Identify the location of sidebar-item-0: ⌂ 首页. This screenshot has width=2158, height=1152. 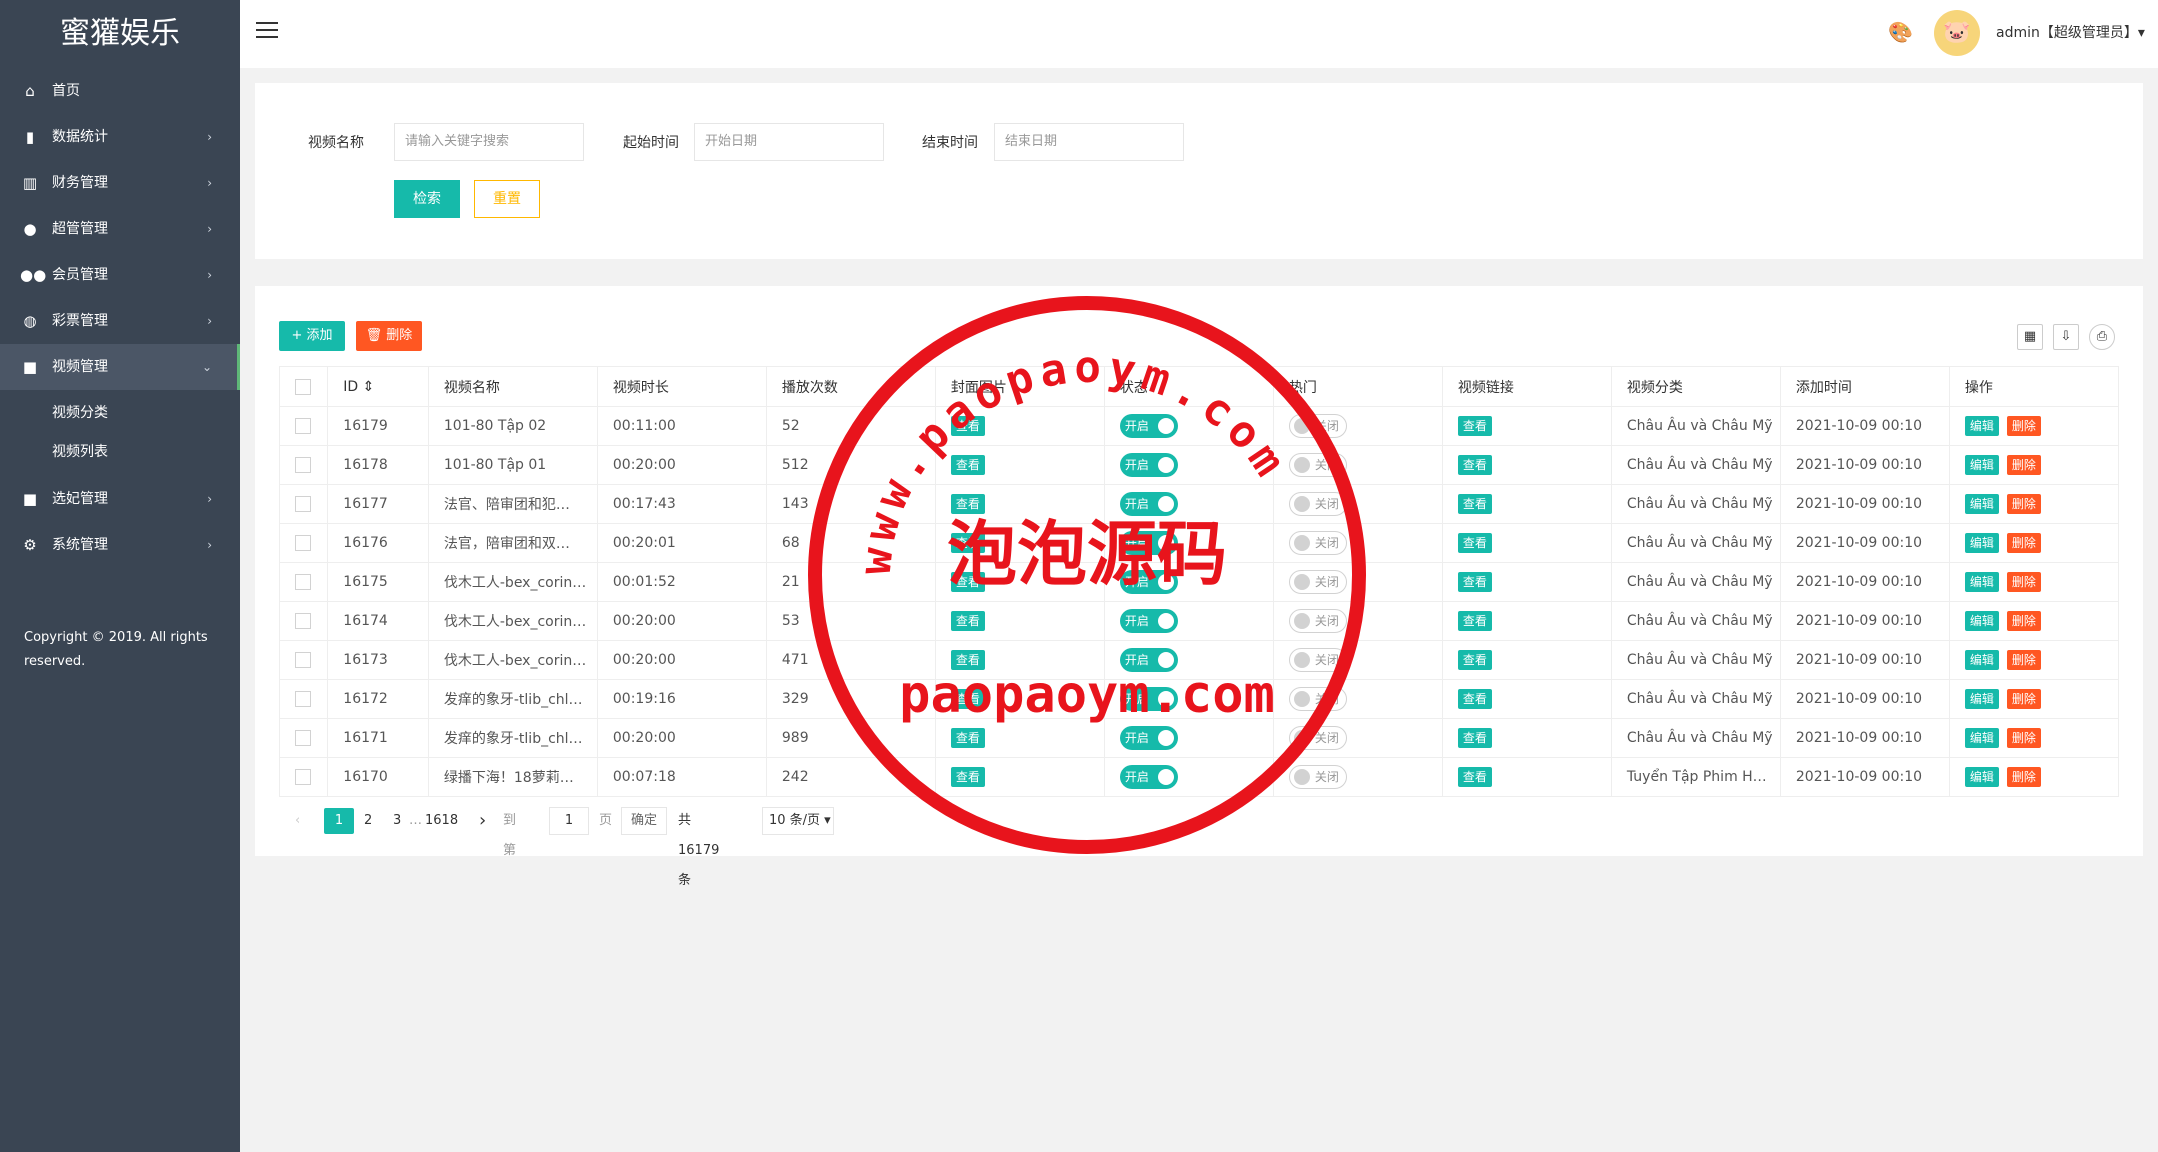
(120, 91).